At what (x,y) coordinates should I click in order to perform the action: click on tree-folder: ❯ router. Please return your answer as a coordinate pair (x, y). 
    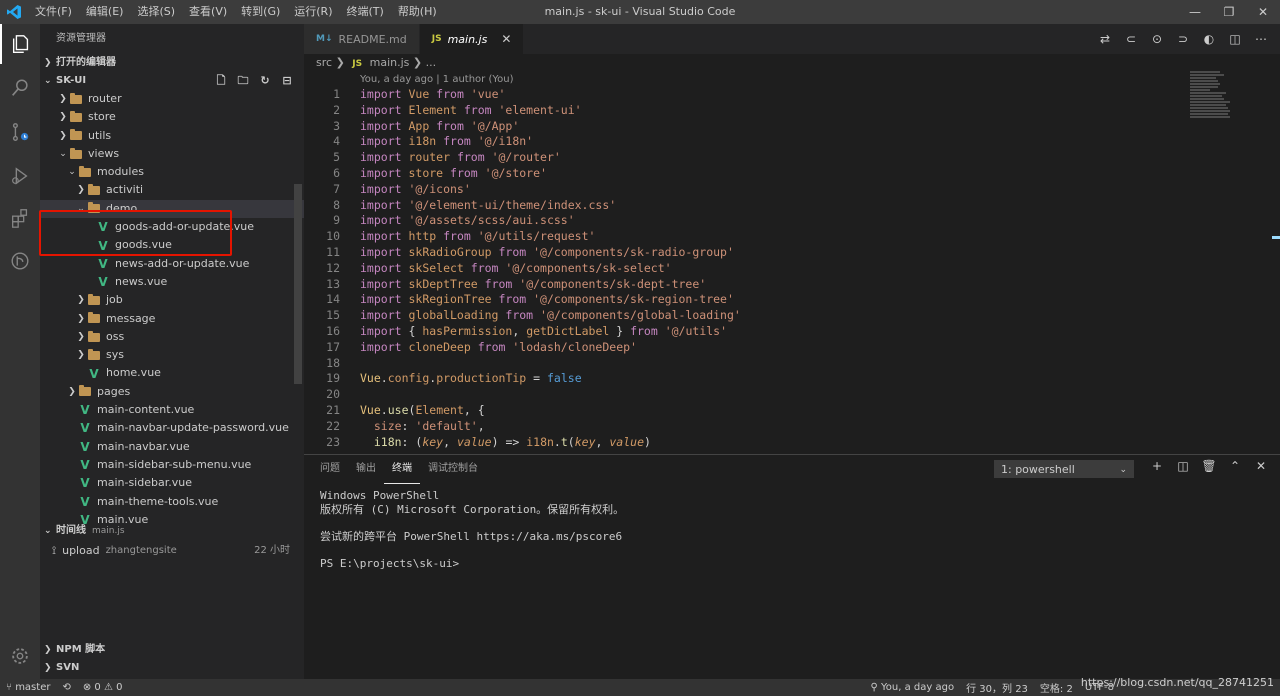
    Looking at the image, I should click on (172, 99).